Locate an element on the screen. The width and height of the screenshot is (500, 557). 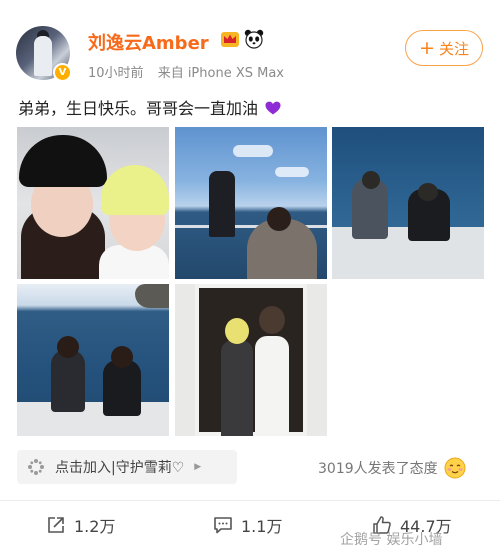
chevron-right-icon: ▶ is located at coordinates (198, 467).